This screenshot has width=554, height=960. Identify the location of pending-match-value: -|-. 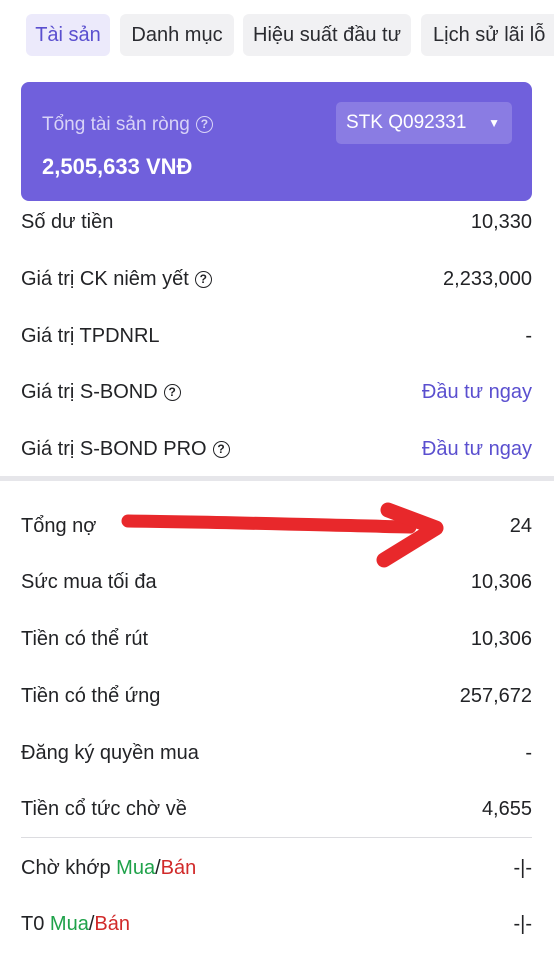
(522, 868).